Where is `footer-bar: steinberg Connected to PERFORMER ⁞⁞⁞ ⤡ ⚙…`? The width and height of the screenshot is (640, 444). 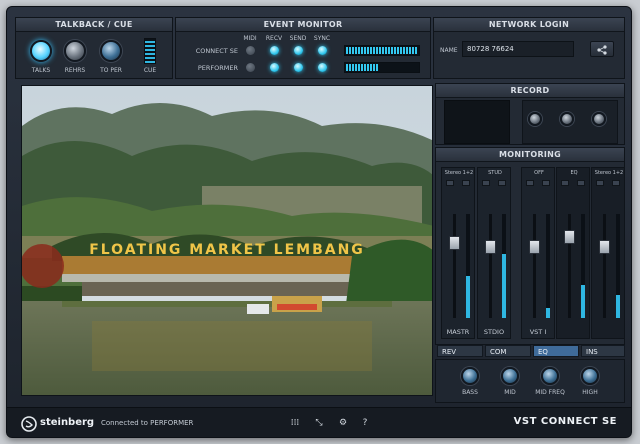 footer-bar: steinberg Connected to PERFORMER ⁞⁞⁞ ⤡ ⚙… is located at coordinates (319, 422).